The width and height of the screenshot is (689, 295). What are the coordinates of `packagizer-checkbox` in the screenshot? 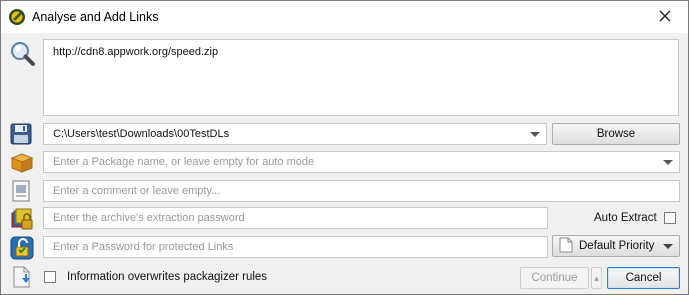 It's located at (50, 277).